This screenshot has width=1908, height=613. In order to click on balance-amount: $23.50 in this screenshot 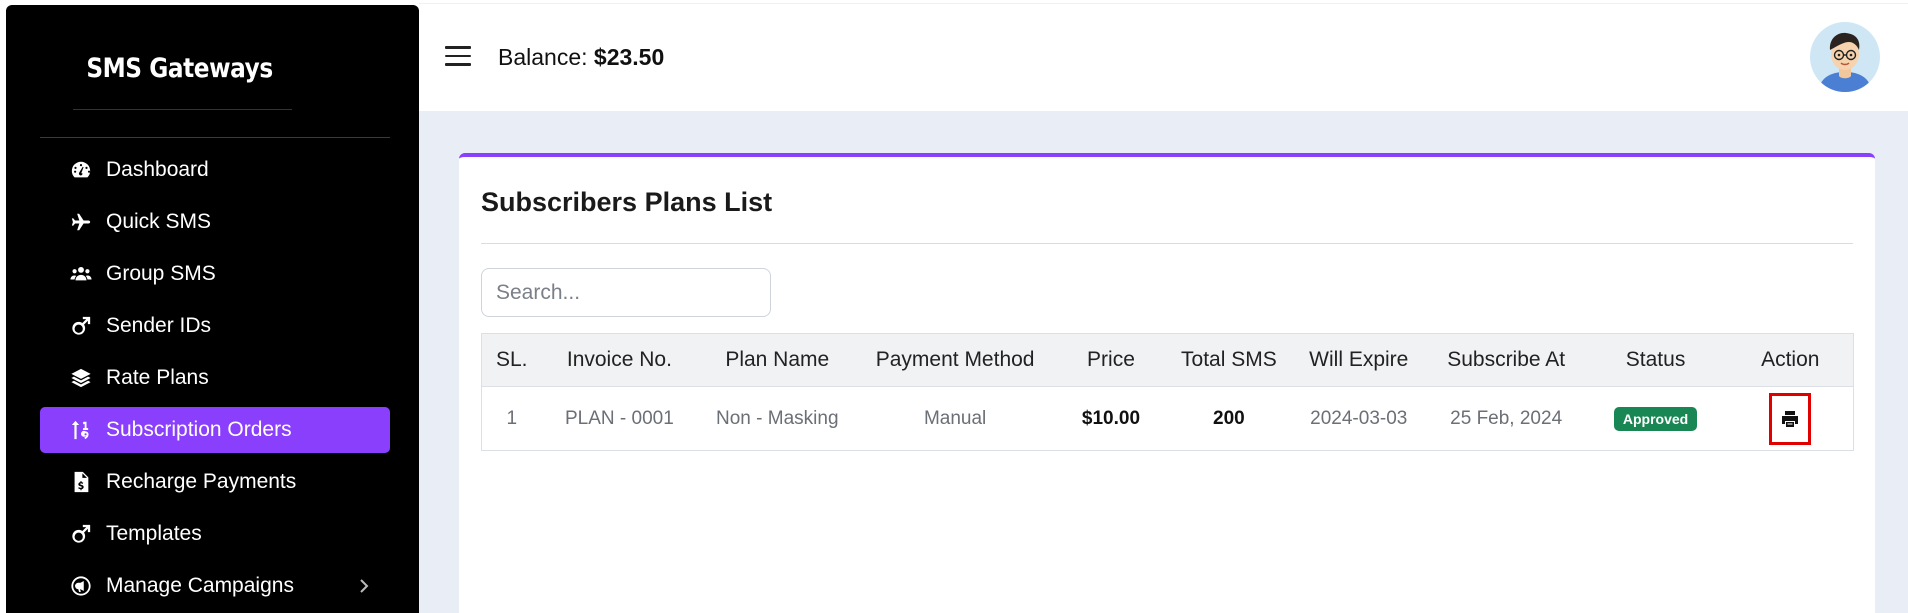, I will do `click(629, 57)`.